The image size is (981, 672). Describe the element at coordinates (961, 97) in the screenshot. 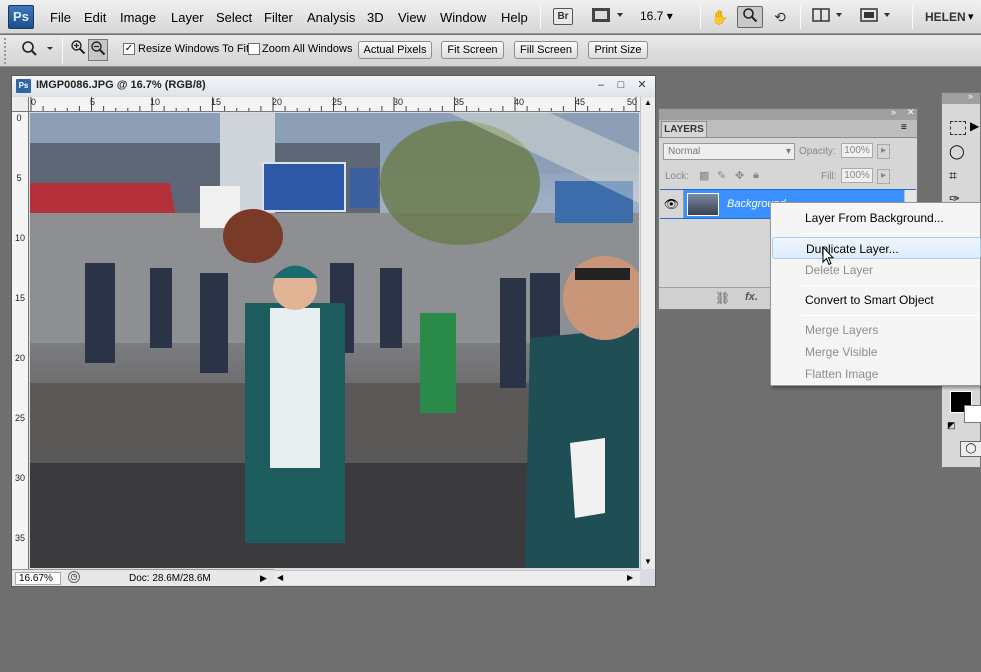

I see `tools-panel-header: »` at that location.